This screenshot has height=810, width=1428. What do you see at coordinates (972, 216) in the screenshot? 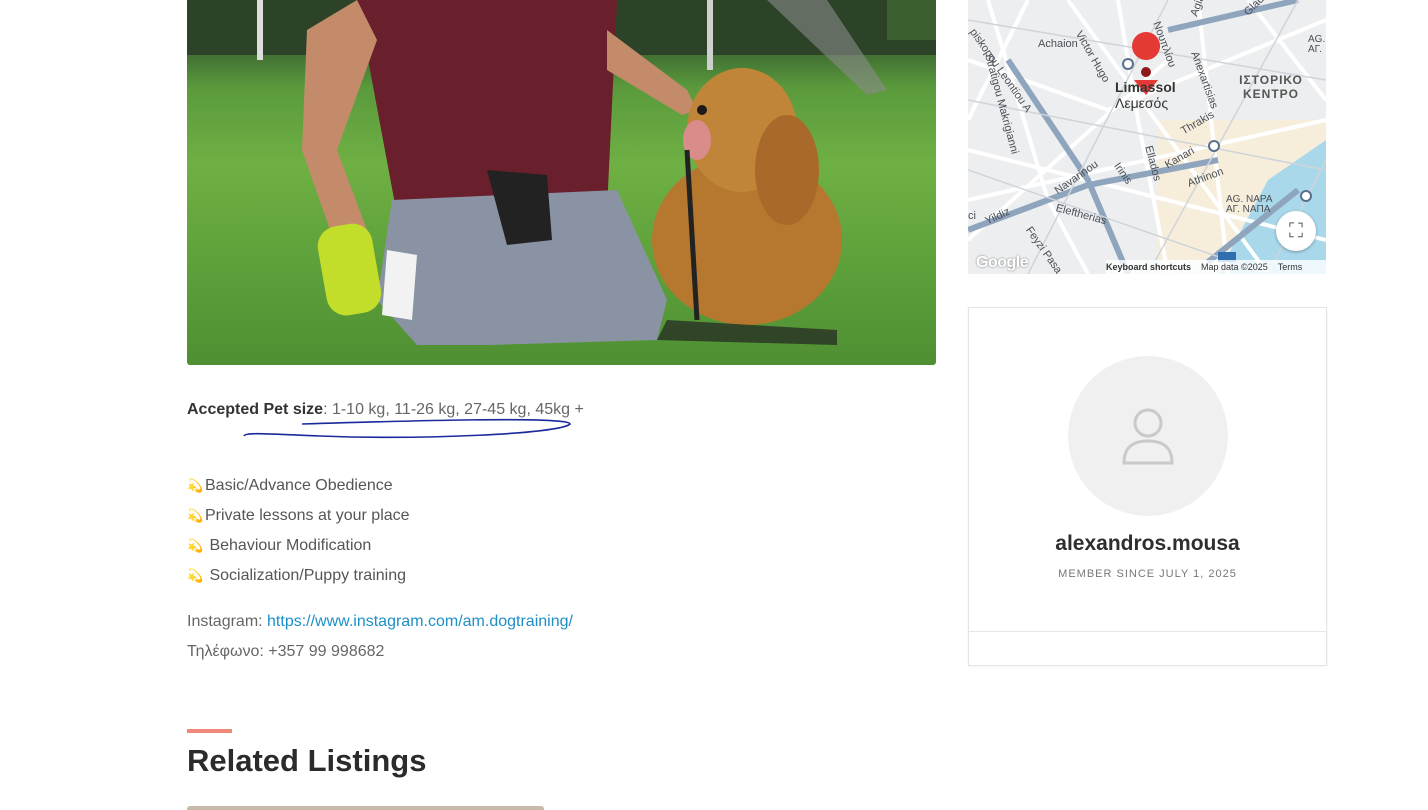
I see `map-label: ci` at bounding box center [972, 216].